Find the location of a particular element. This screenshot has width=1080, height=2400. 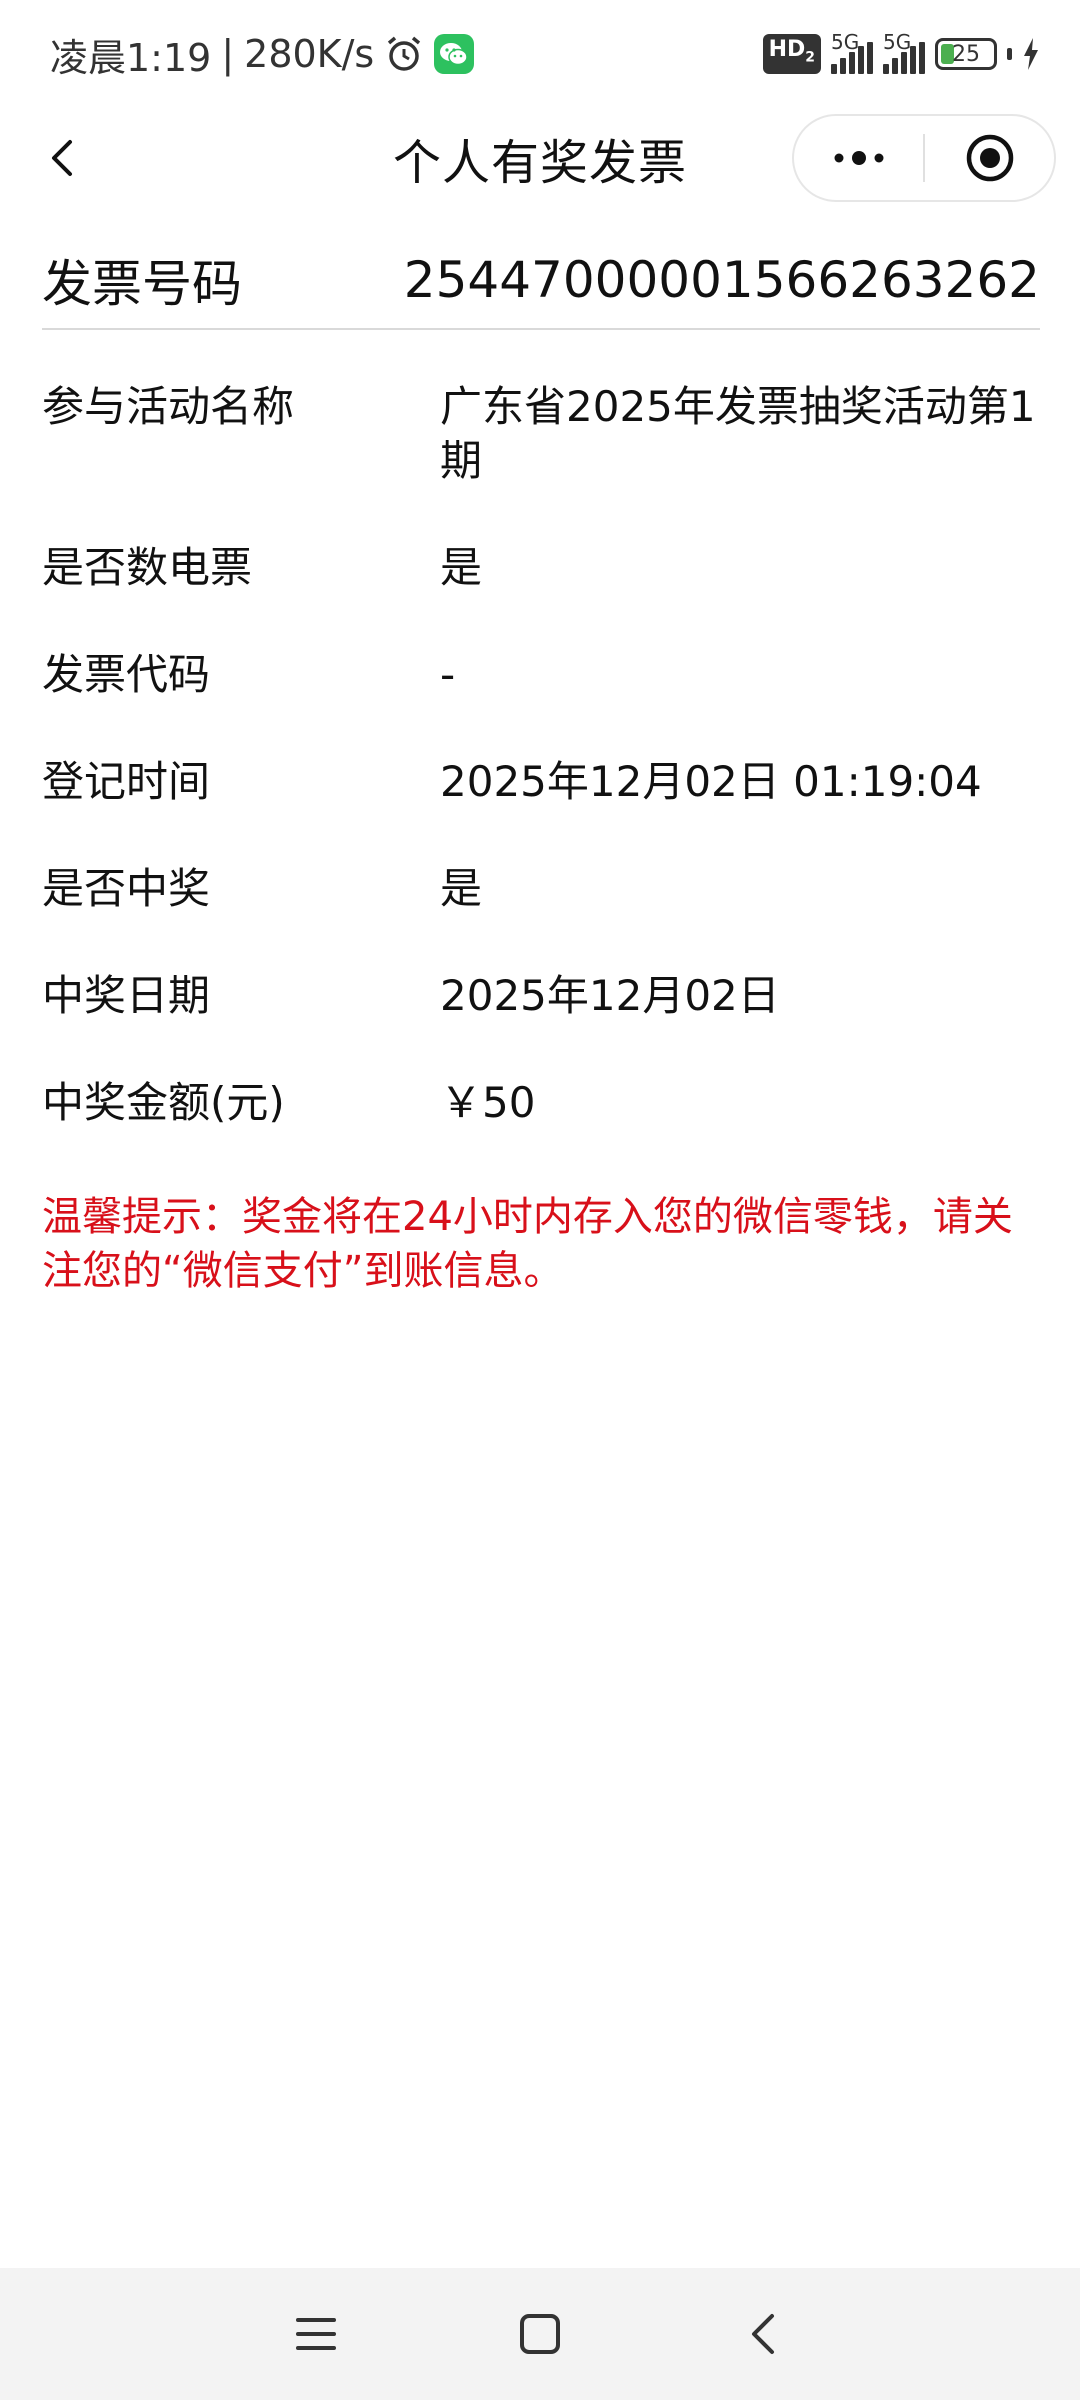

battery-level: 25 is located at coordinates (966, 54).